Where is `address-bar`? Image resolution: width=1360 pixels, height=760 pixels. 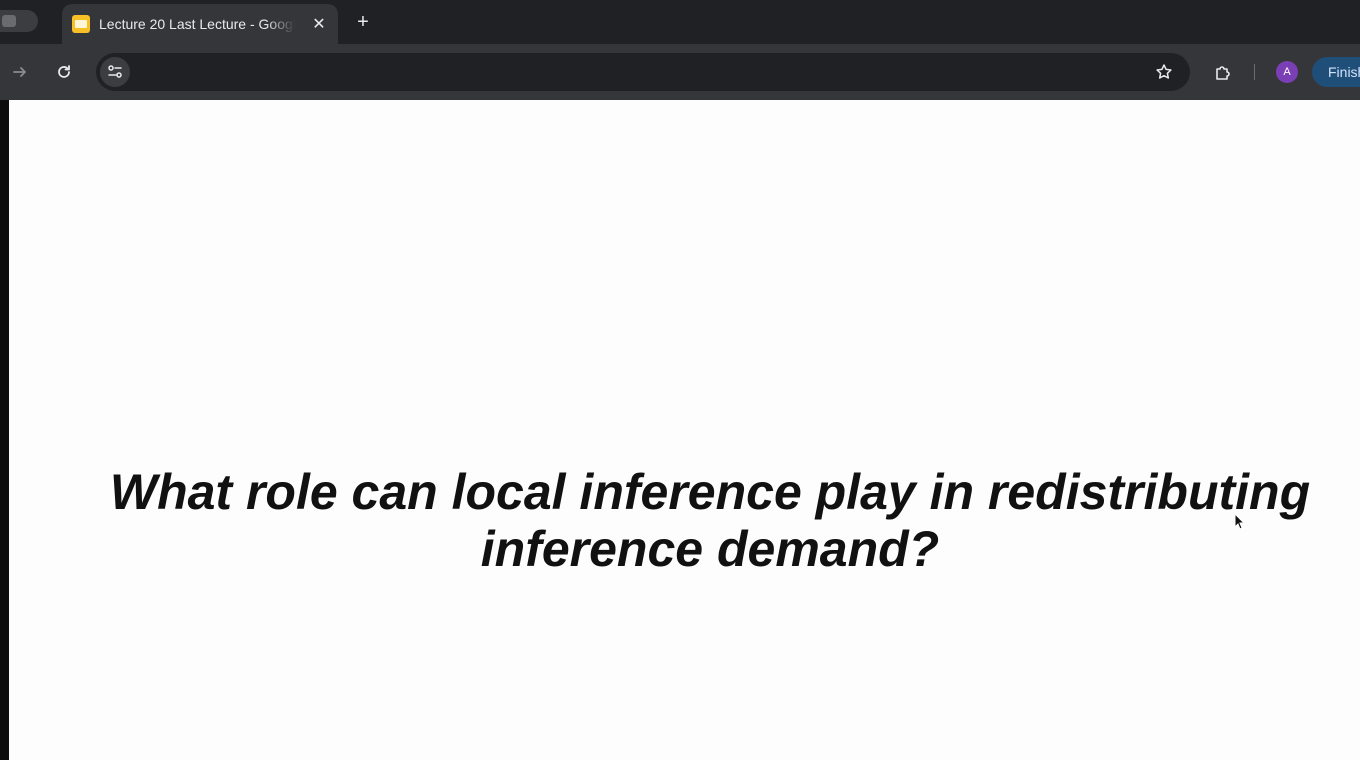 address-bar is located at coordinates (643, 72).